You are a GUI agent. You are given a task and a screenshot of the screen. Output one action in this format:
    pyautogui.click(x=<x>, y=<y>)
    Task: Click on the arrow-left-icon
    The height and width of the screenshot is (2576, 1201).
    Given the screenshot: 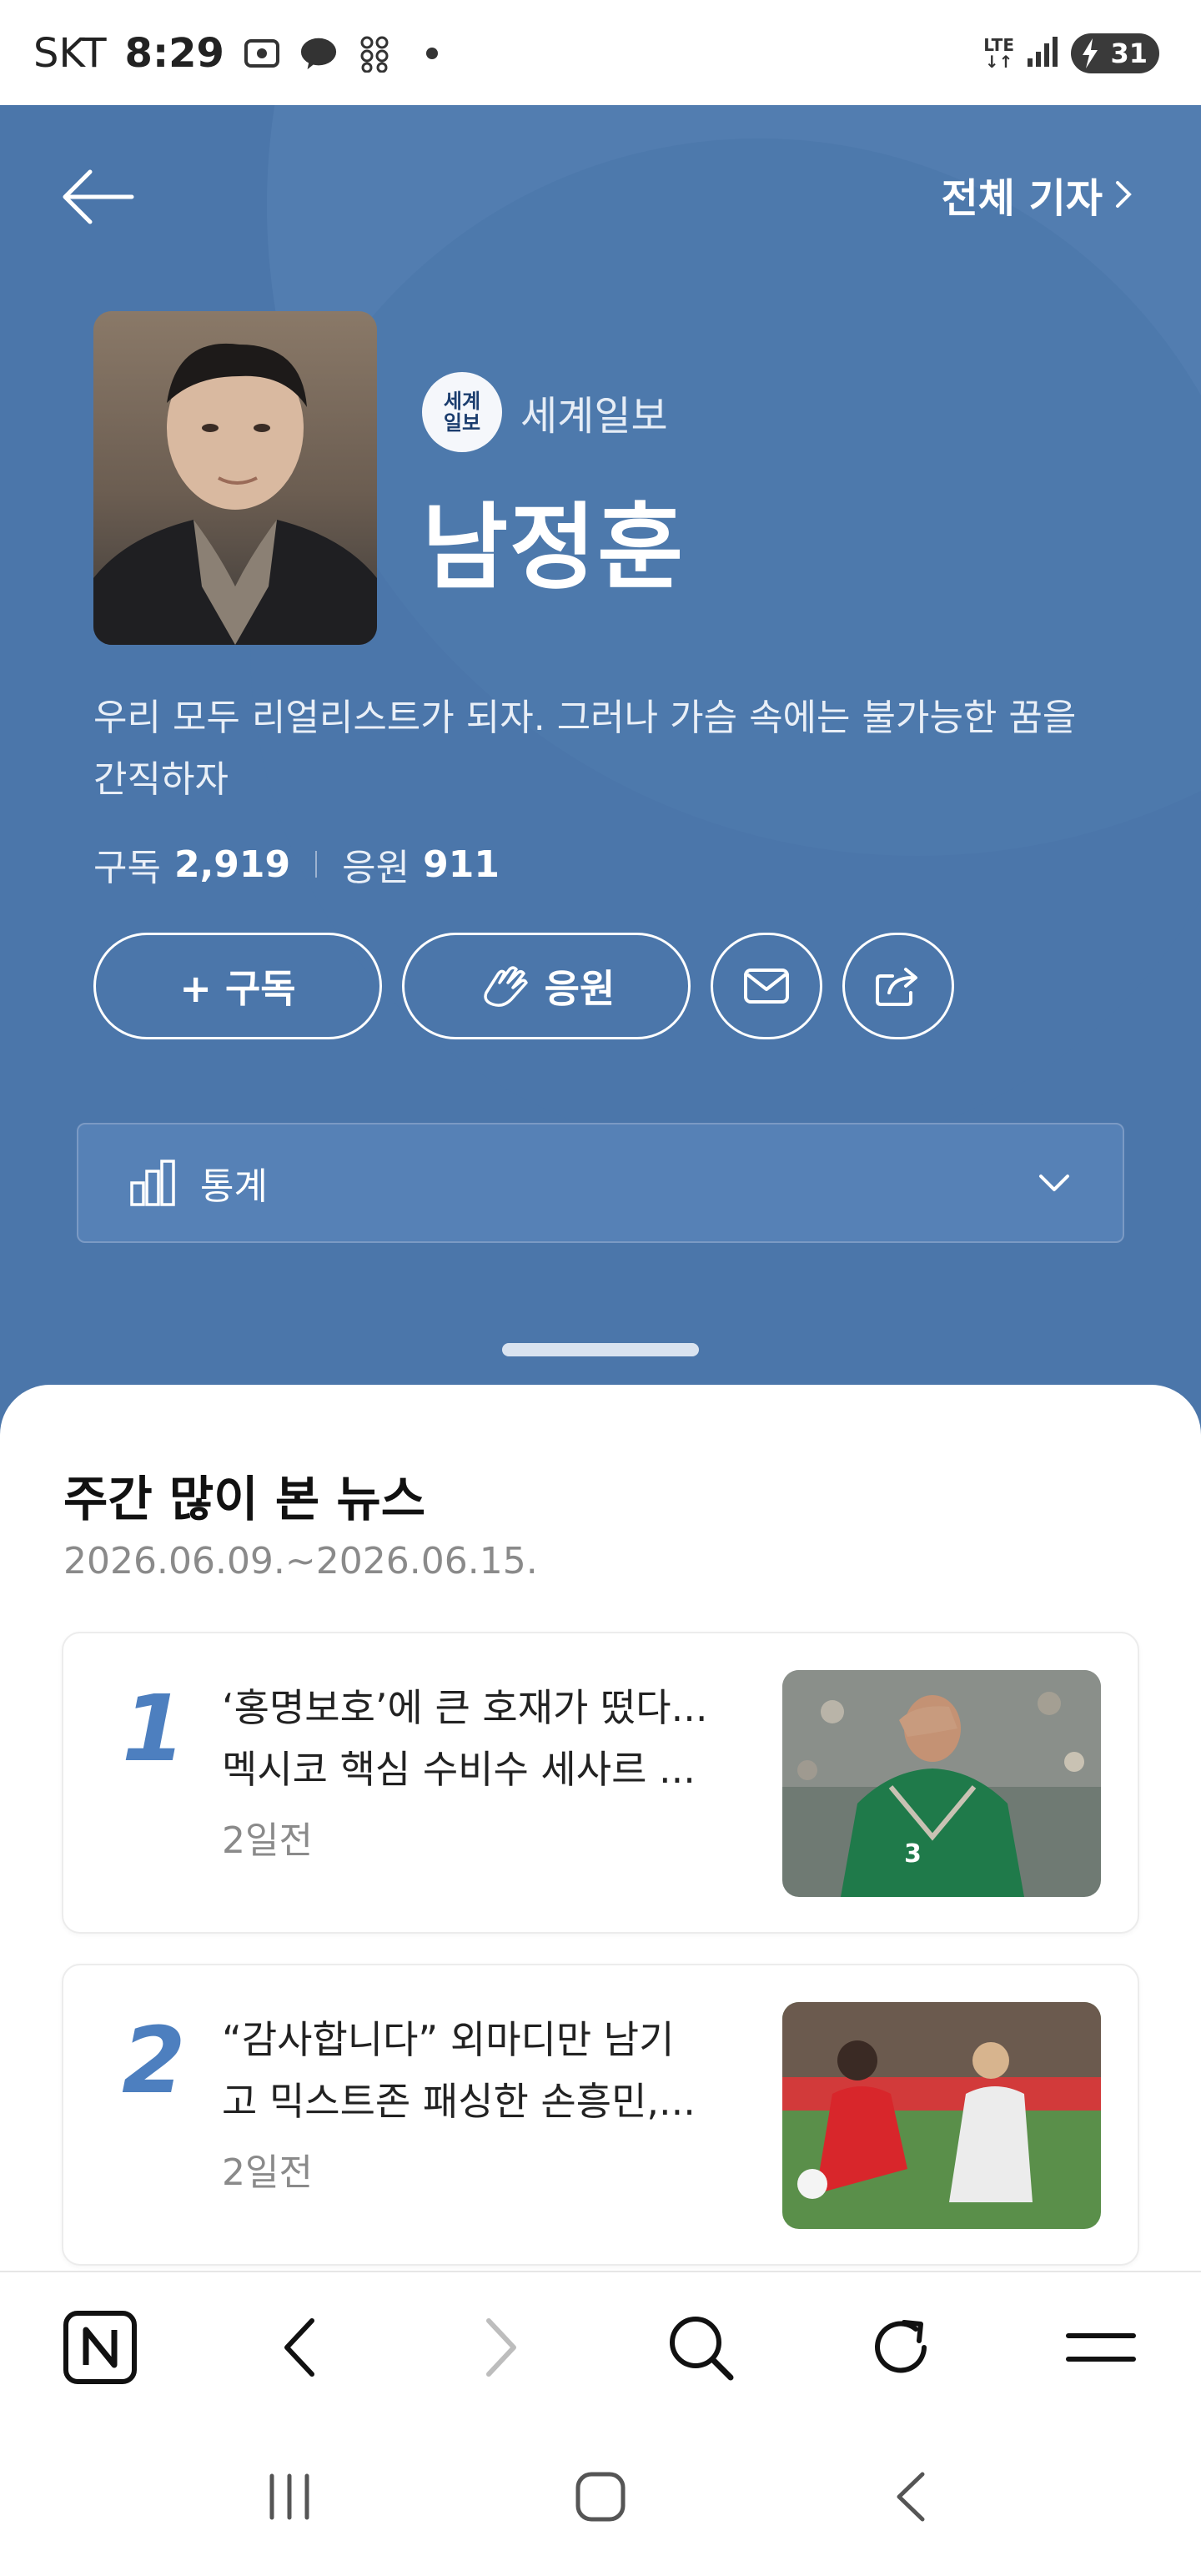 What is the action you would take?
    pyautogui.click(x=98, y=196)
    